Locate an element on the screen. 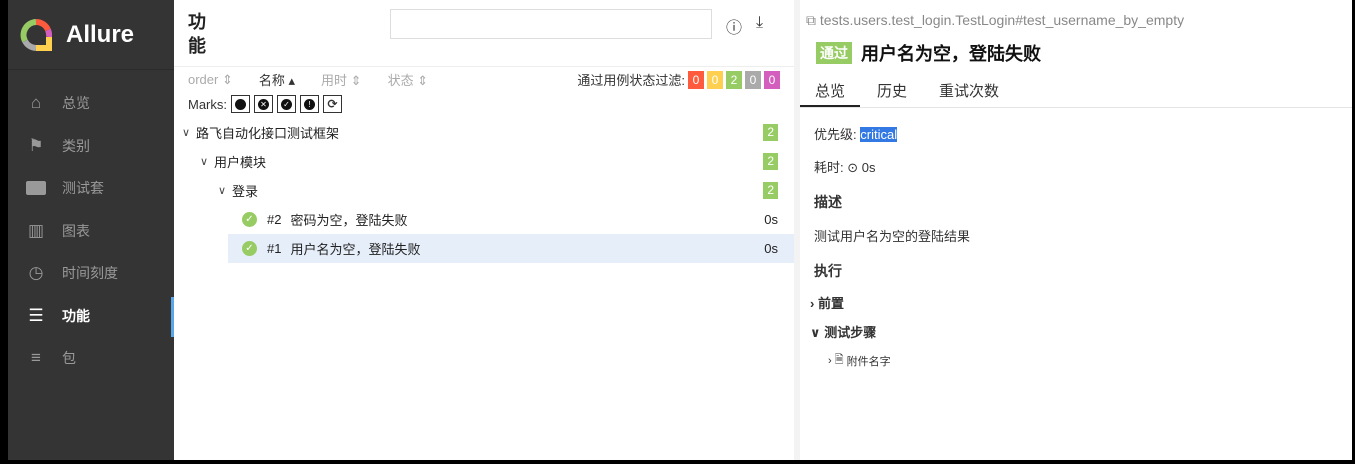 Image resolution: width=1355 pixels, height=464 pixels. case-name: 用户名为空，登陆失败 is located at coordinates (355, 249).